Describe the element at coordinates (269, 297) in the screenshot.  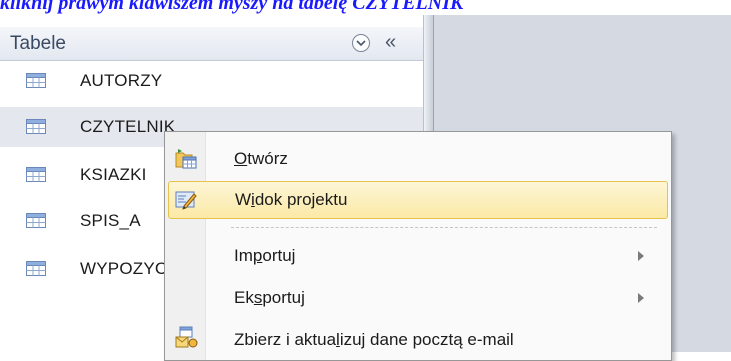
I see `menu-item-label: Eksportuj` at that location.